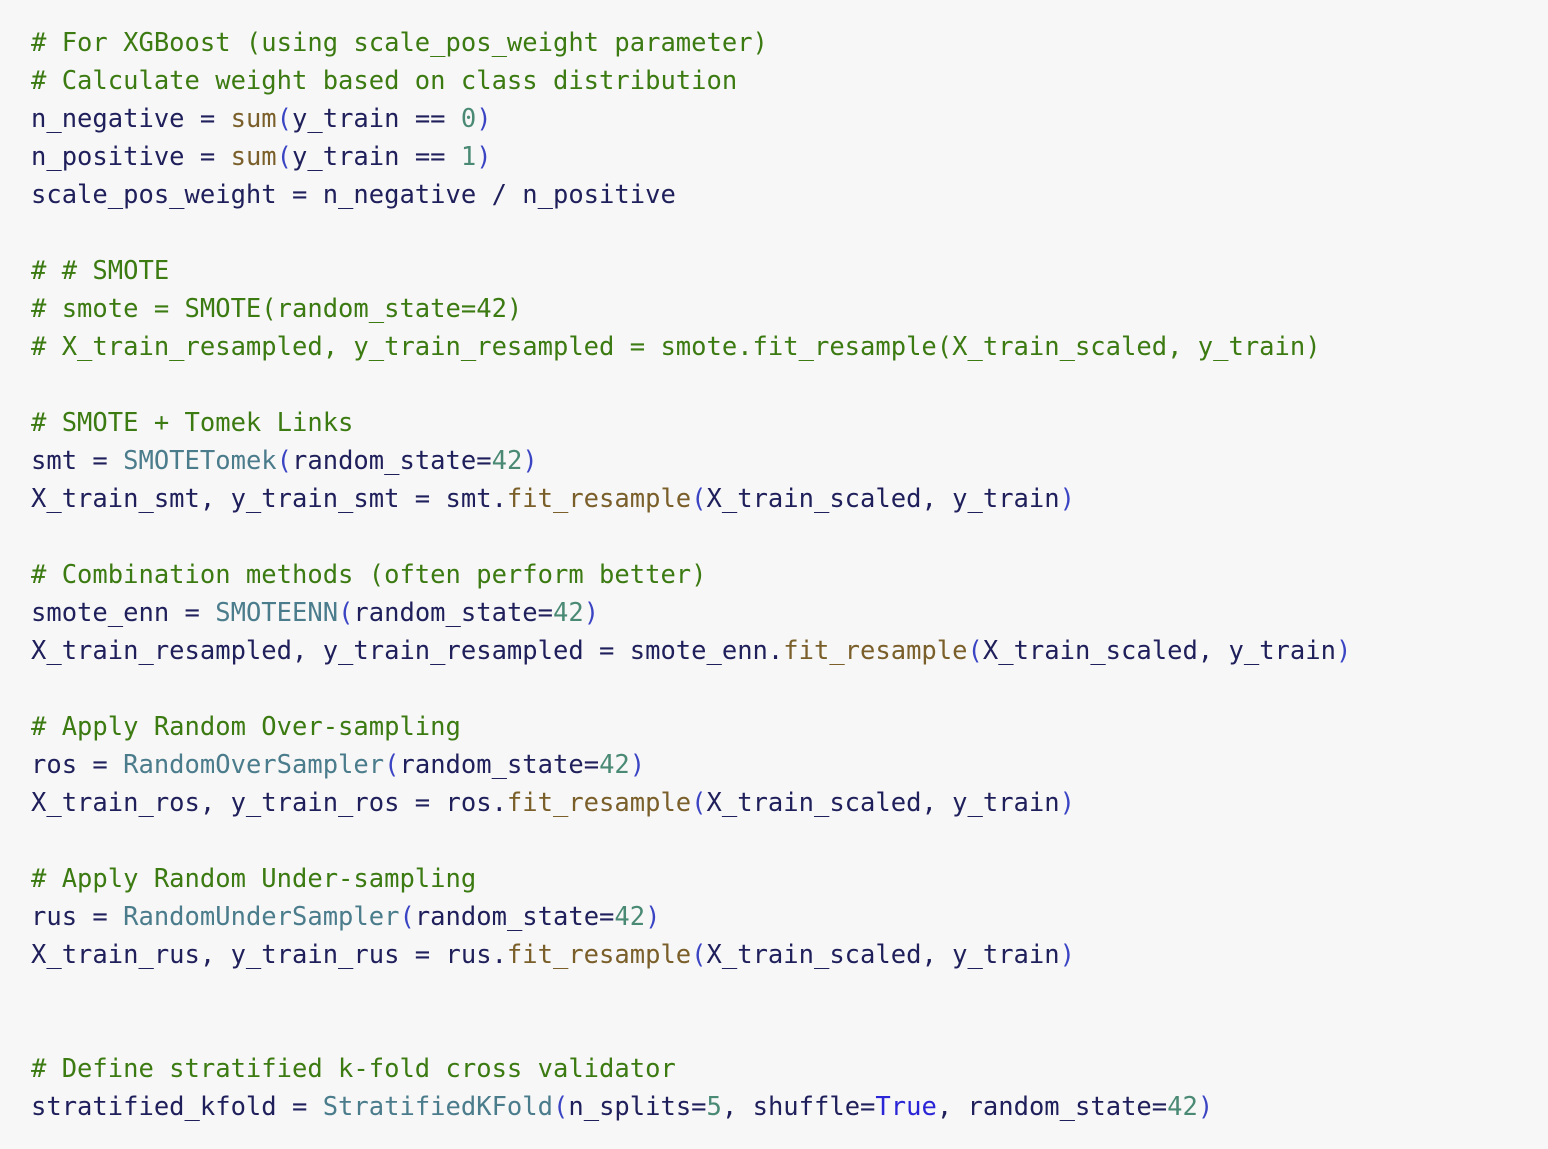 The width and height of the screenshot is (1548, 1149). Describe the element at coordinates (714, 1107) in the screenshot. I see `code-number-token: 5` at that location.